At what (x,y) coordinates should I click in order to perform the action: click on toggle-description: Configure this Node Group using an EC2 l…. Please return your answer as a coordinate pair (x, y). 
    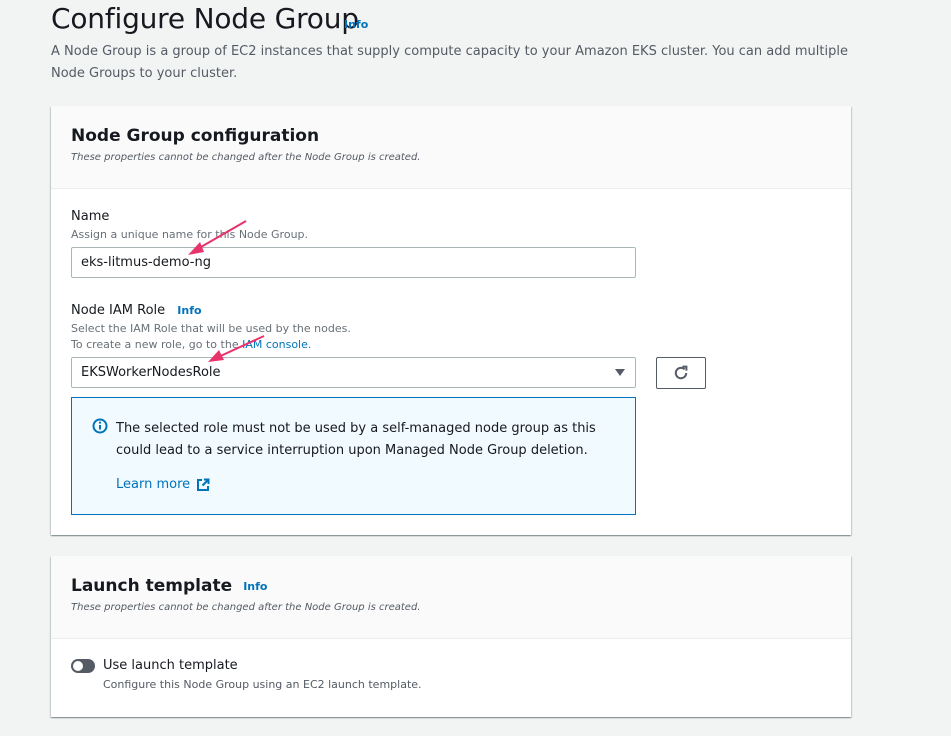
    Looking at the image, I should click on (262, 684).